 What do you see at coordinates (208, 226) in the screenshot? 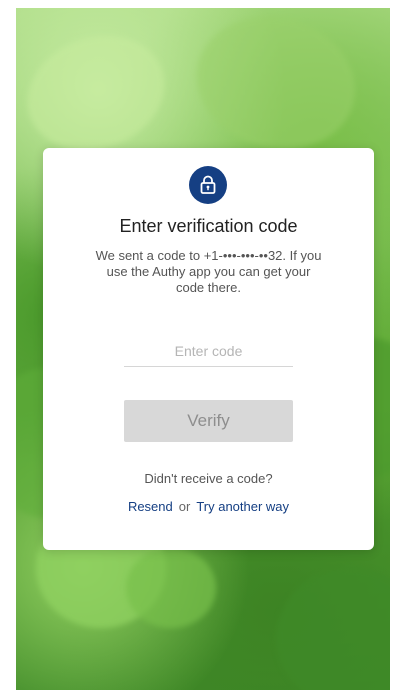
I see `dialog-title: Enter verification code` at bounding box center [208, 226].